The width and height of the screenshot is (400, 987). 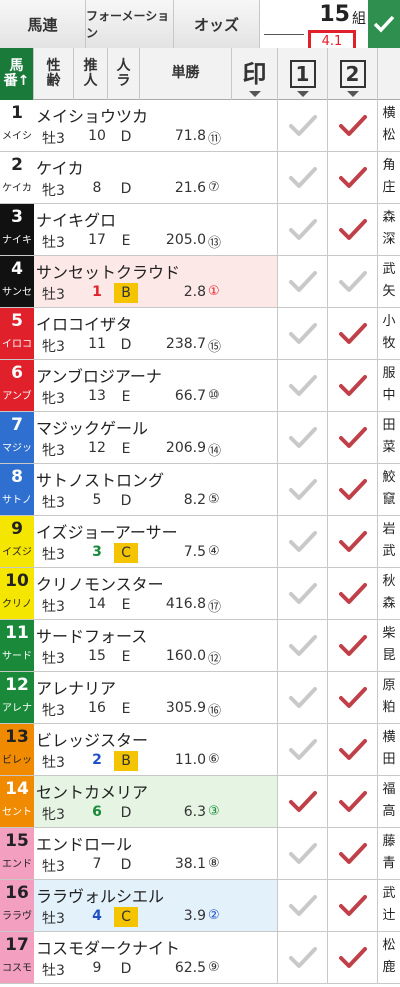 What do you see at coordinates (60, 167) in the screenshot?
I see `horse-name: ケイカ` at bounding box center [60, 167].